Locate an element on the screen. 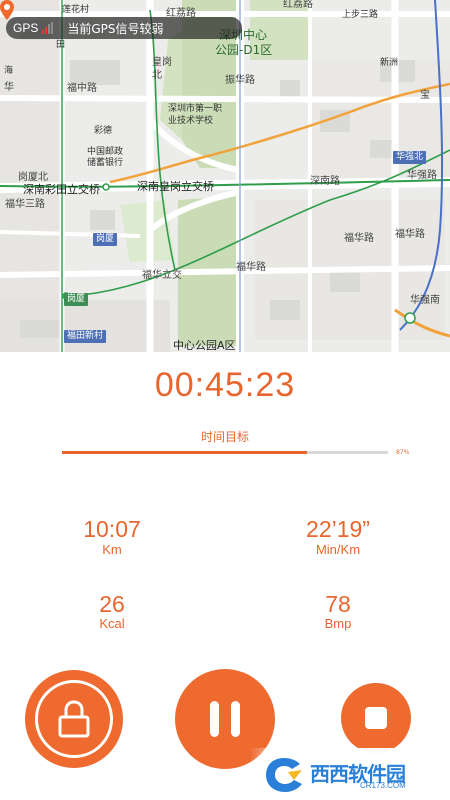 This screenshot has height=800, width=450. pace-value: 22’19” is located at coordinates (338, 529).